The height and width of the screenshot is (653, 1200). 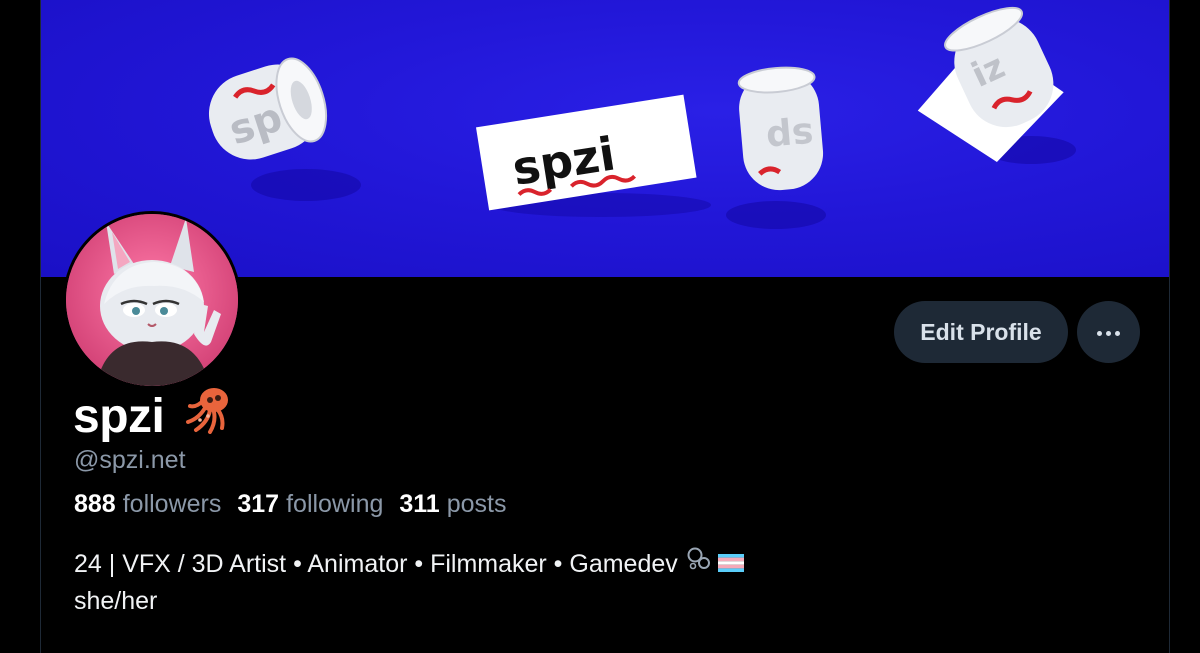 What do you see at coordinates (268, 108) in the screenshot?
I see `banner-roll-left: sp` at bounding box center [268, 108].